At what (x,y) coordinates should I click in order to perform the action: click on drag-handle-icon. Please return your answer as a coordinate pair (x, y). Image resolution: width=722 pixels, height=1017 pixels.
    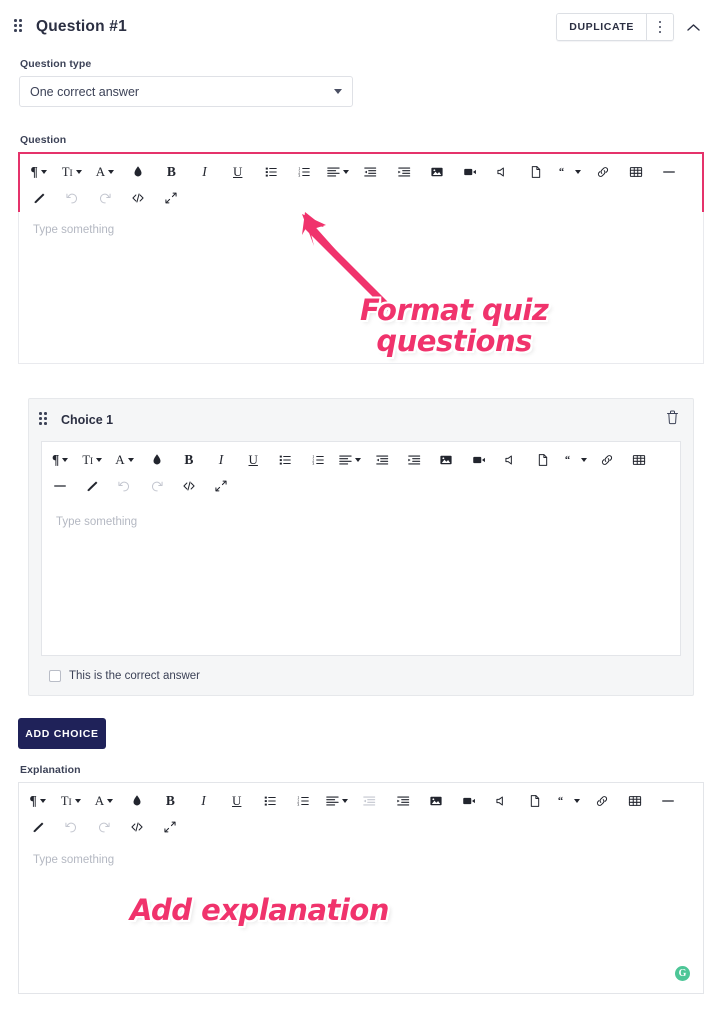
    Looking at the image, I should click on (19, 27).